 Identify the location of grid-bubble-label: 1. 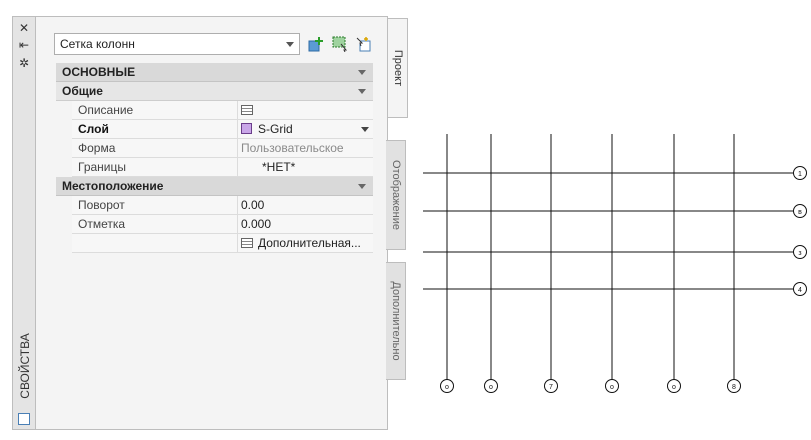
(800, 174).